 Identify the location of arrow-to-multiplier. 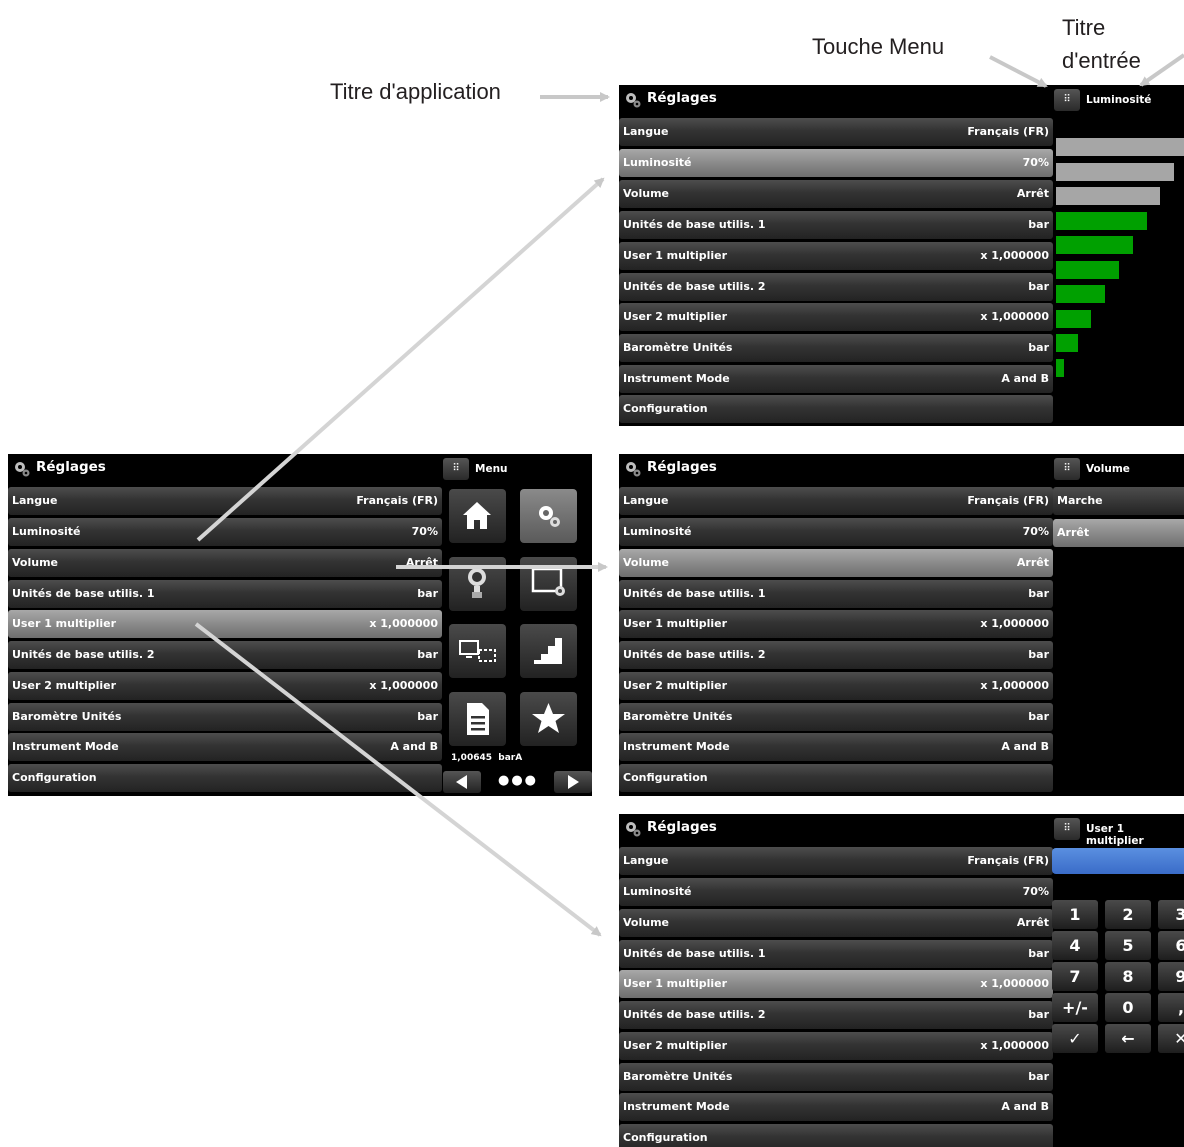
(398, 779).